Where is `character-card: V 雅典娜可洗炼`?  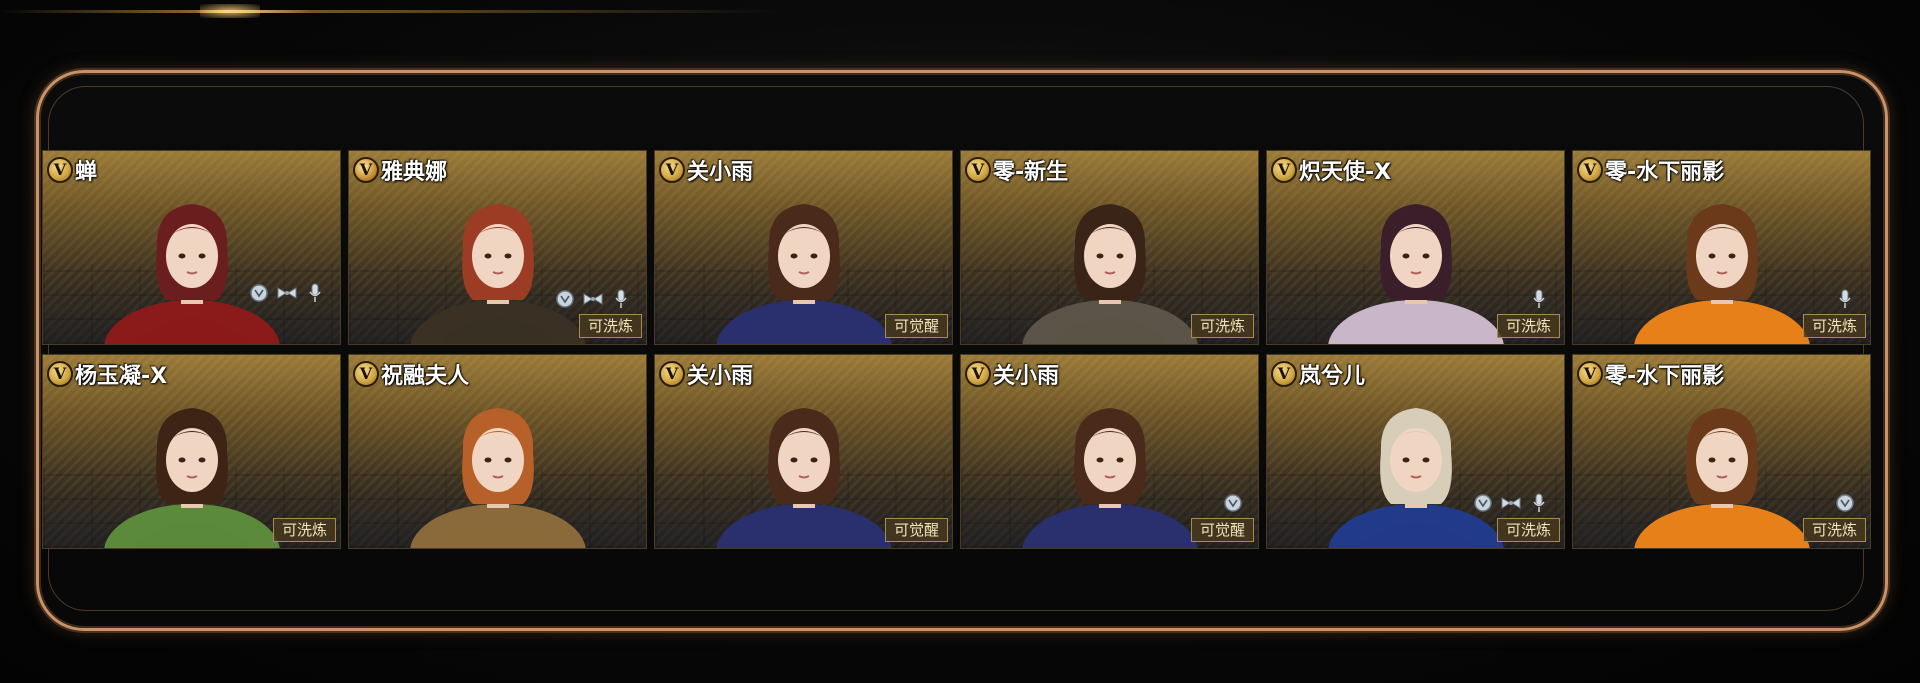 character-card: V 雅典娜可洗炼 is located at coordinates (497, 247).